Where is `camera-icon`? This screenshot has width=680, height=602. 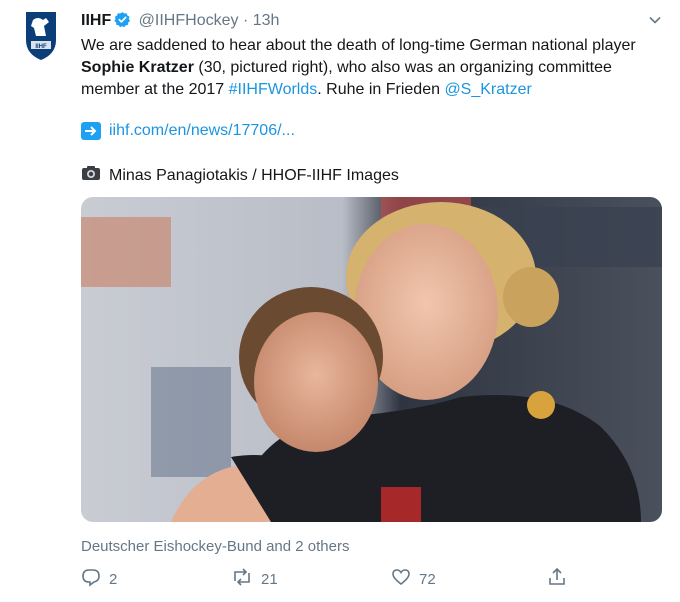 camera-icon is located at coordinates (91, 176).